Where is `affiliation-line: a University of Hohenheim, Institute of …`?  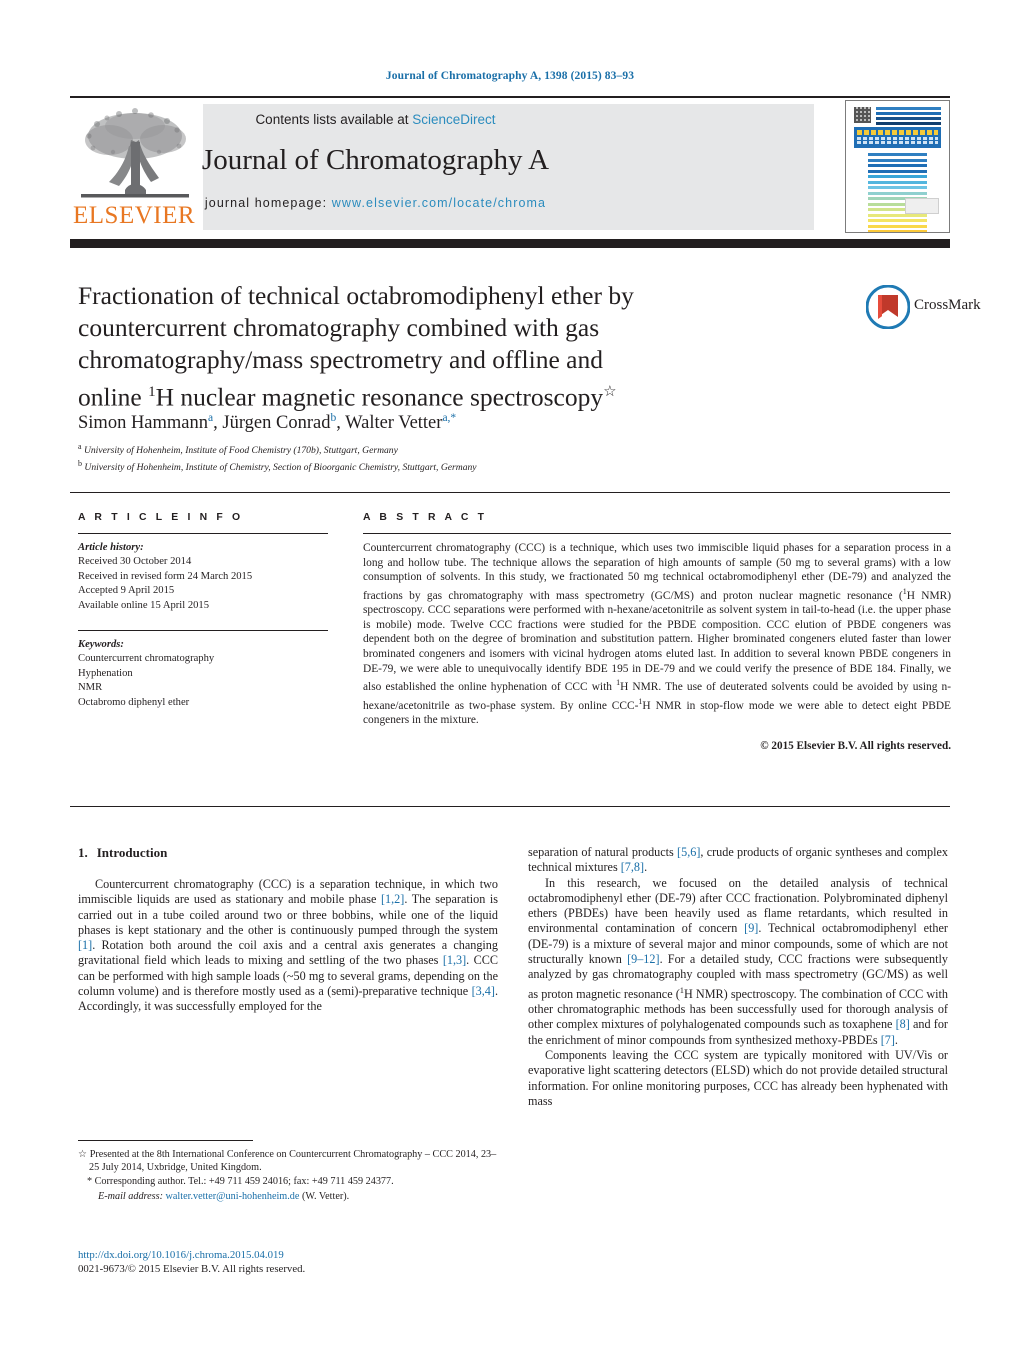
affiliation-line: a University of Hohenheim, Institute of … is located at coordinates (238, 449).